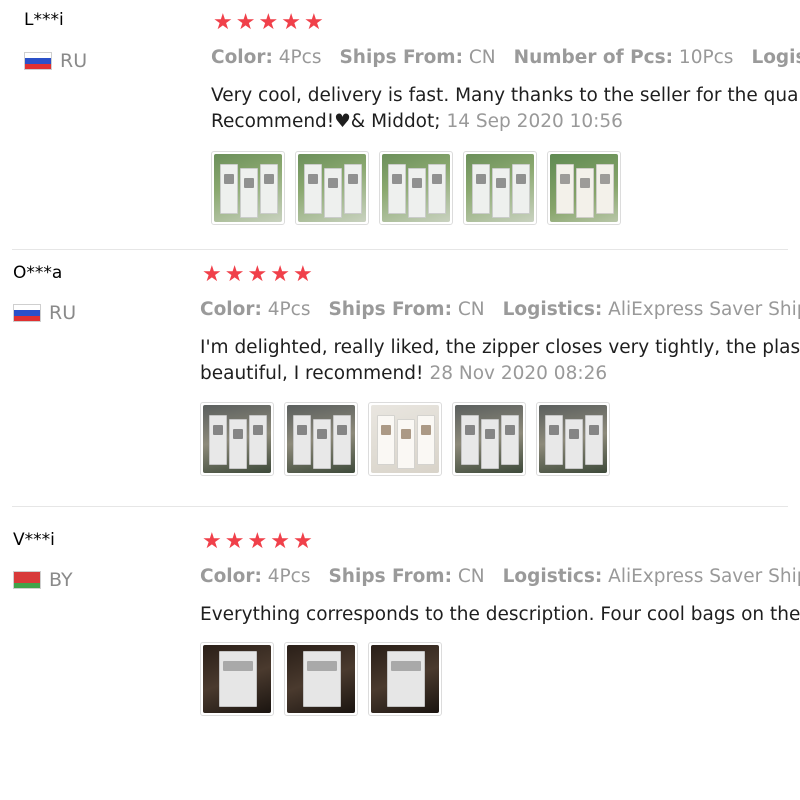 The height and width of the screenshot is (800, 800). What do you see at coordinates (44, 20) in the screenshot?
I see `reviewer-name: L***i` at bounding box center [44, 20].